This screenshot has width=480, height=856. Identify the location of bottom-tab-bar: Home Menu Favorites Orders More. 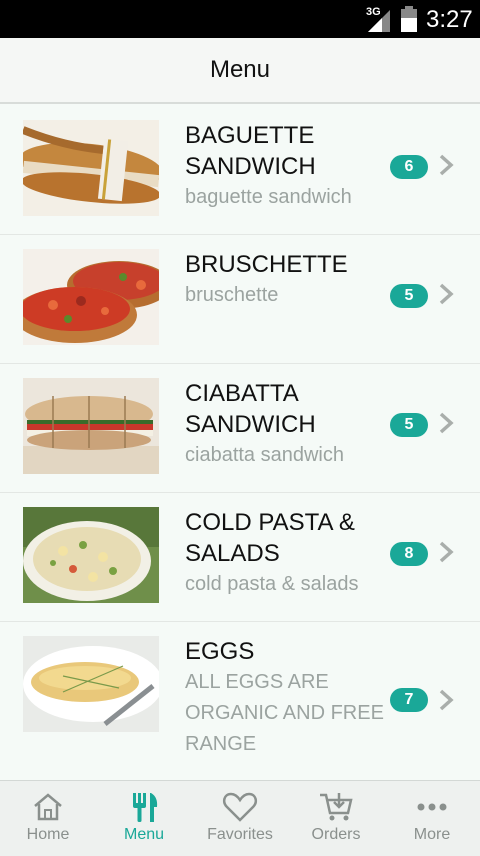
(240, 818).